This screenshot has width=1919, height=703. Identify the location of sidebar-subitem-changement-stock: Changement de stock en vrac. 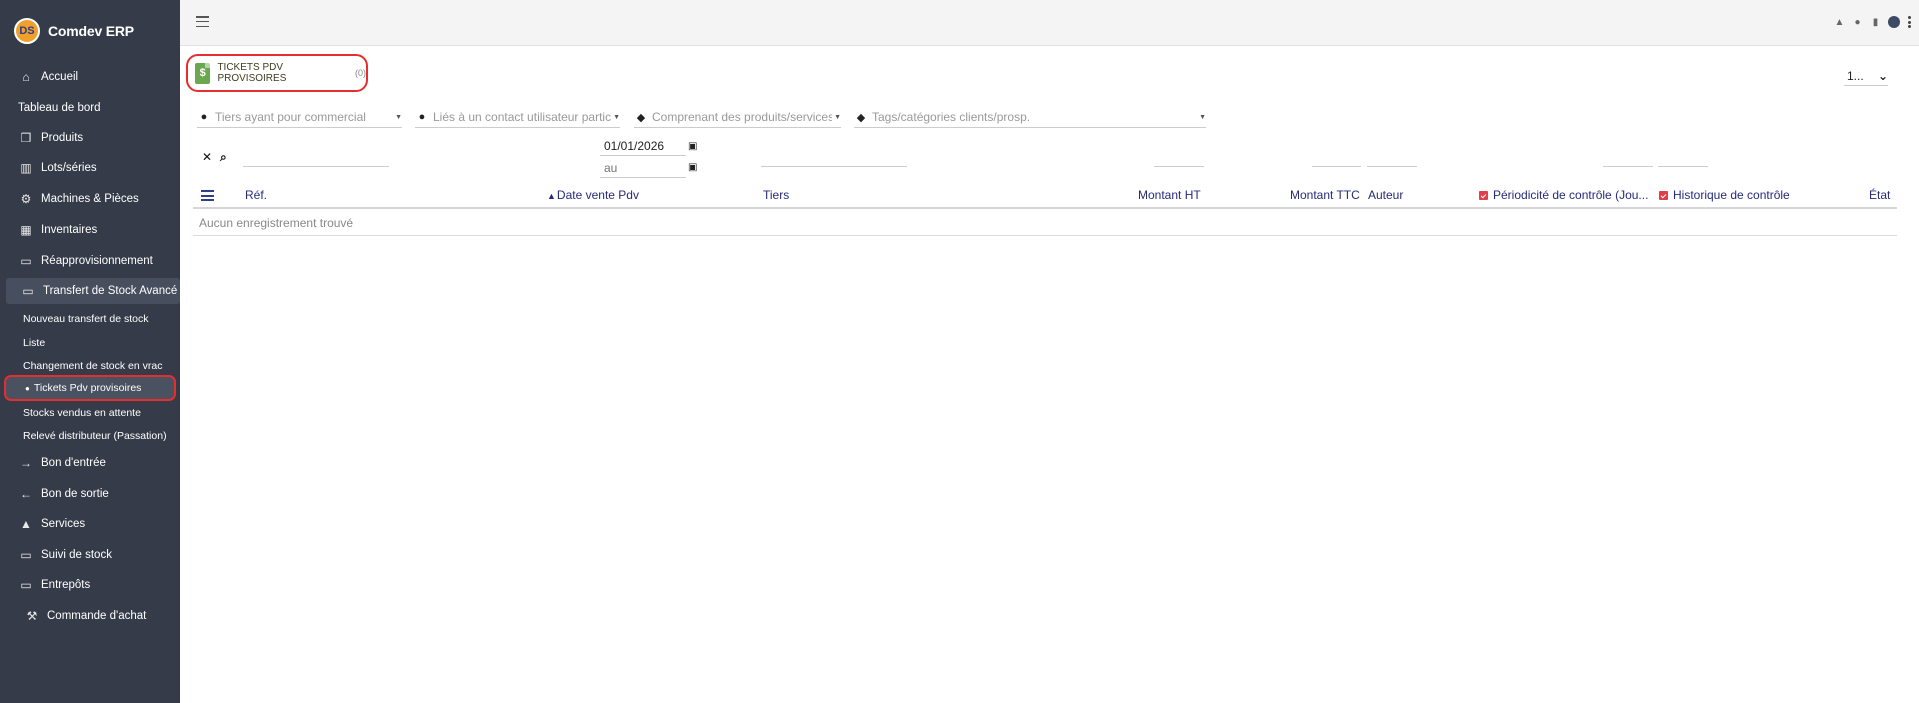
(90, 366).